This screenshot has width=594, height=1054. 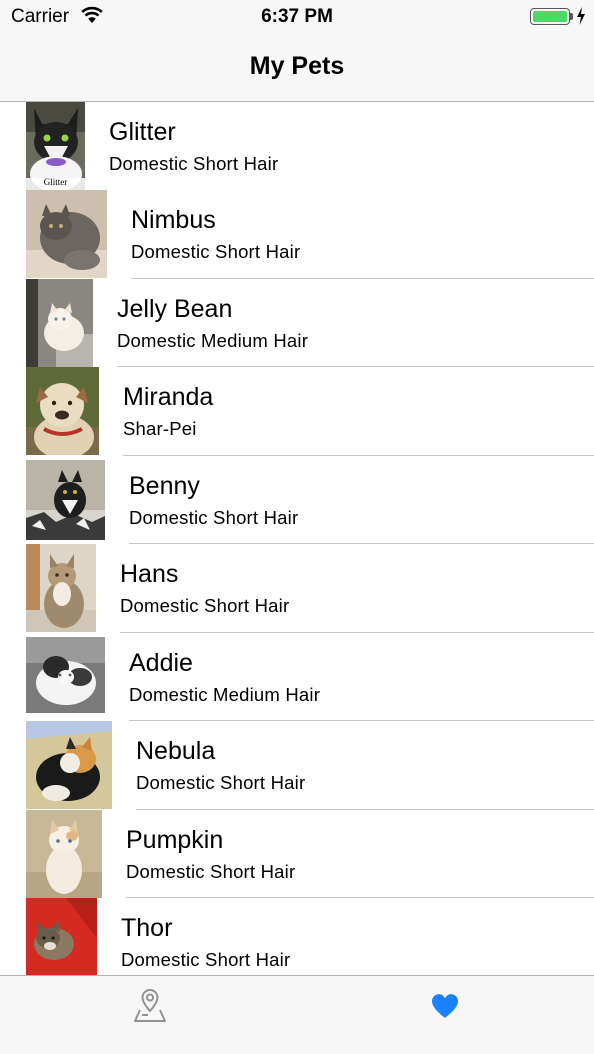 I want to click on tab-map, so click(x=148, y=1015).